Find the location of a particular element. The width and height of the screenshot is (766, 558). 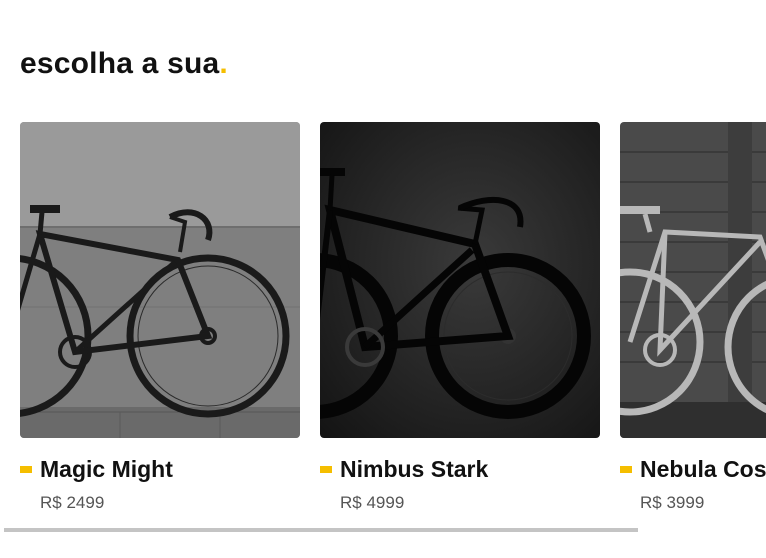

carousel-scrollbar is located at coordinates (385, 530).